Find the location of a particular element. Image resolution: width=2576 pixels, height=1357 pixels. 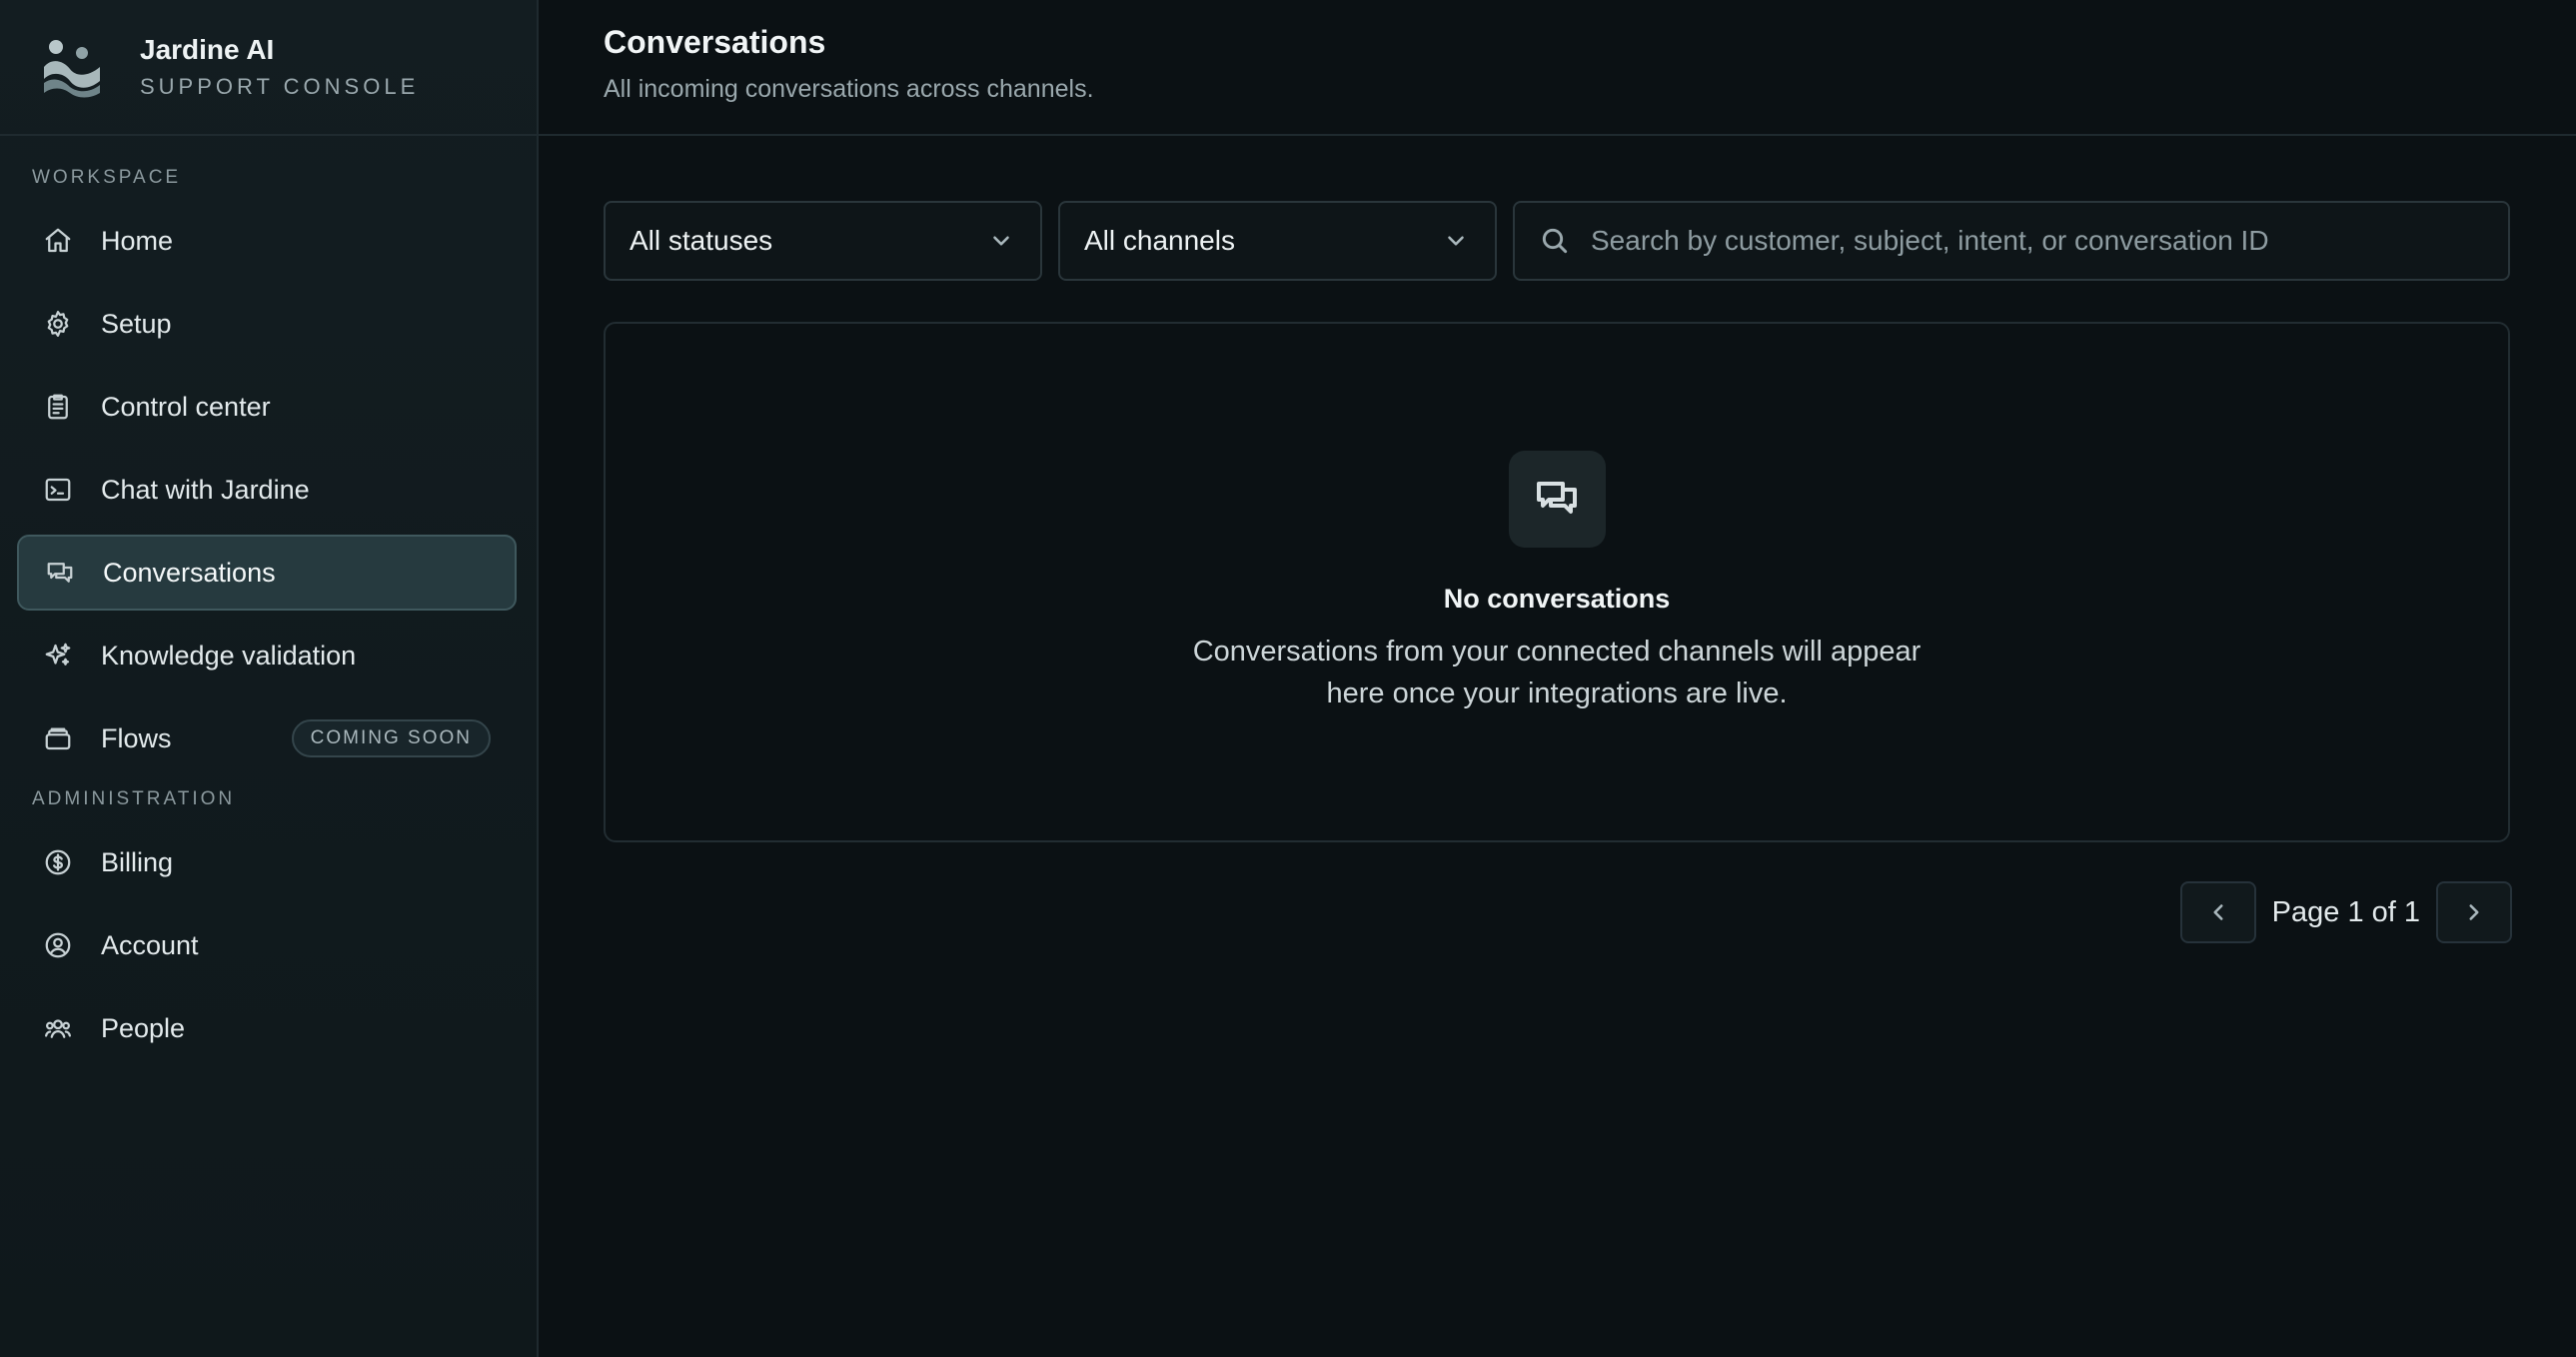

status-filter-value: All statuses is located at coordinates (701, 241).